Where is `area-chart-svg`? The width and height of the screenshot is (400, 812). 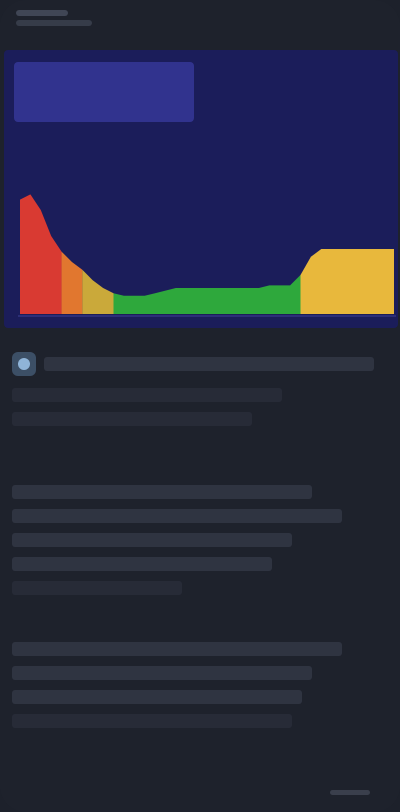
area-chart-svg is located at coordinates (207, 255).